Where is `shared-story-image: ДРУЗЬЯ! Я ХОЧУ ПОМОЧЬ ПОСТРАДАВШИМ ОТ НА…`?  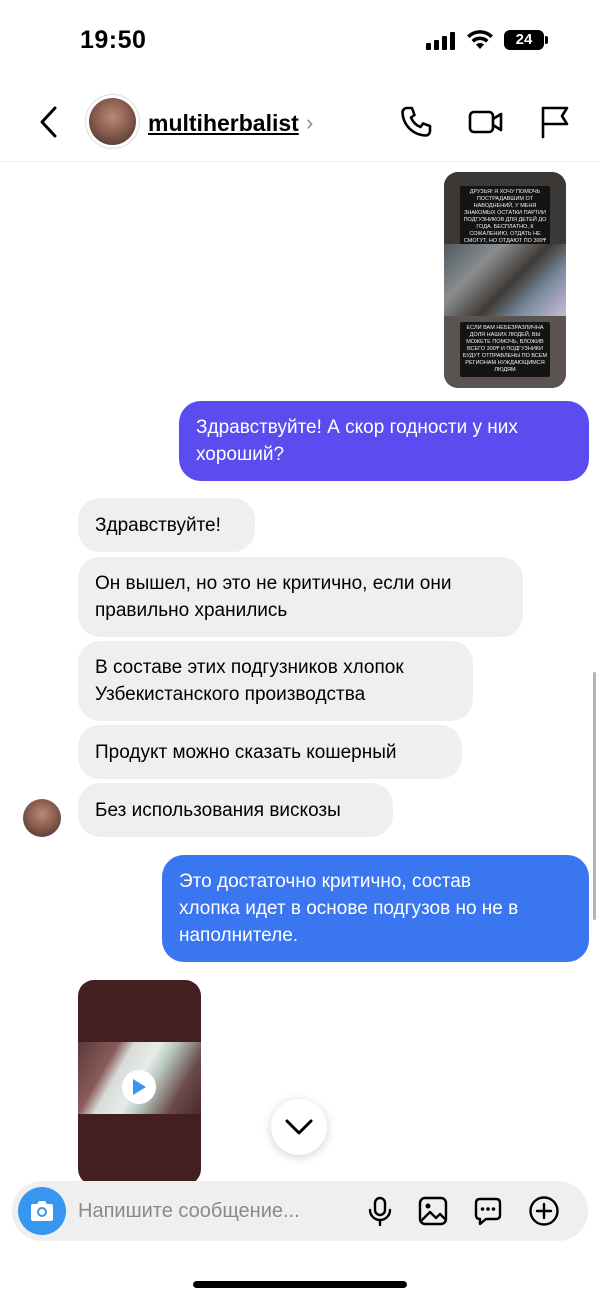
shared-story-image: ДРУЗЬЯ! Я ХОЧУ ПОМОЧЬ ПОСТРАДАВШИМ ОТ НА… is located at coordinates (505, 280).